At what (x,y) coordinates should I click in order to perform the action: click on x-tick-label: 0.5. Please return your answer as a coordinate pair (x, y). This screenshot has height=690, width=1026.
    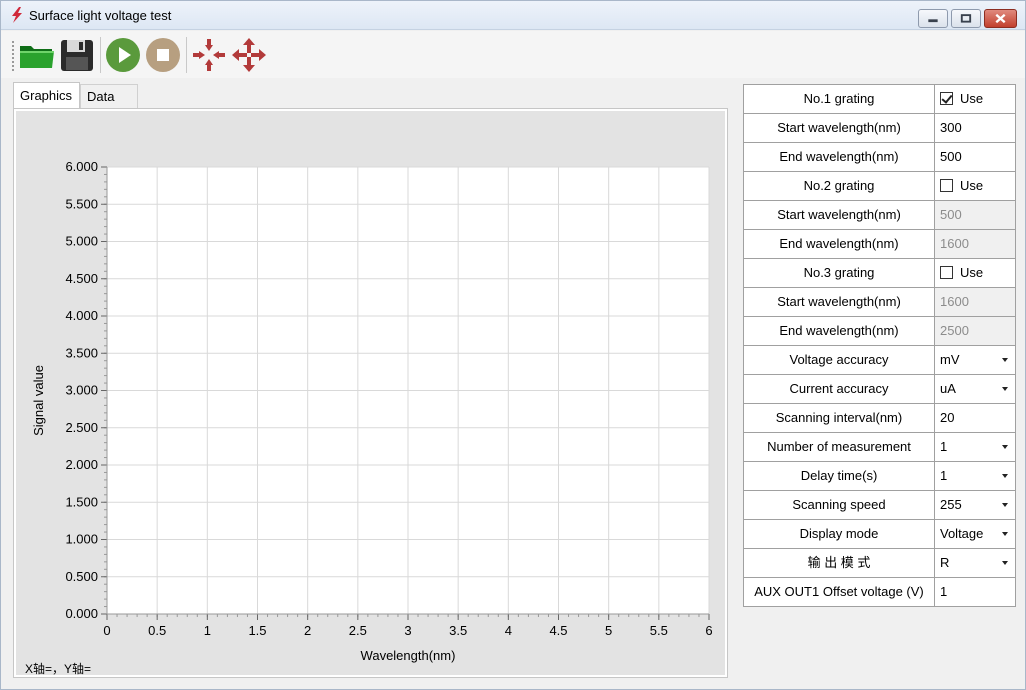
    Looking at the image, I should click on (157, 630).